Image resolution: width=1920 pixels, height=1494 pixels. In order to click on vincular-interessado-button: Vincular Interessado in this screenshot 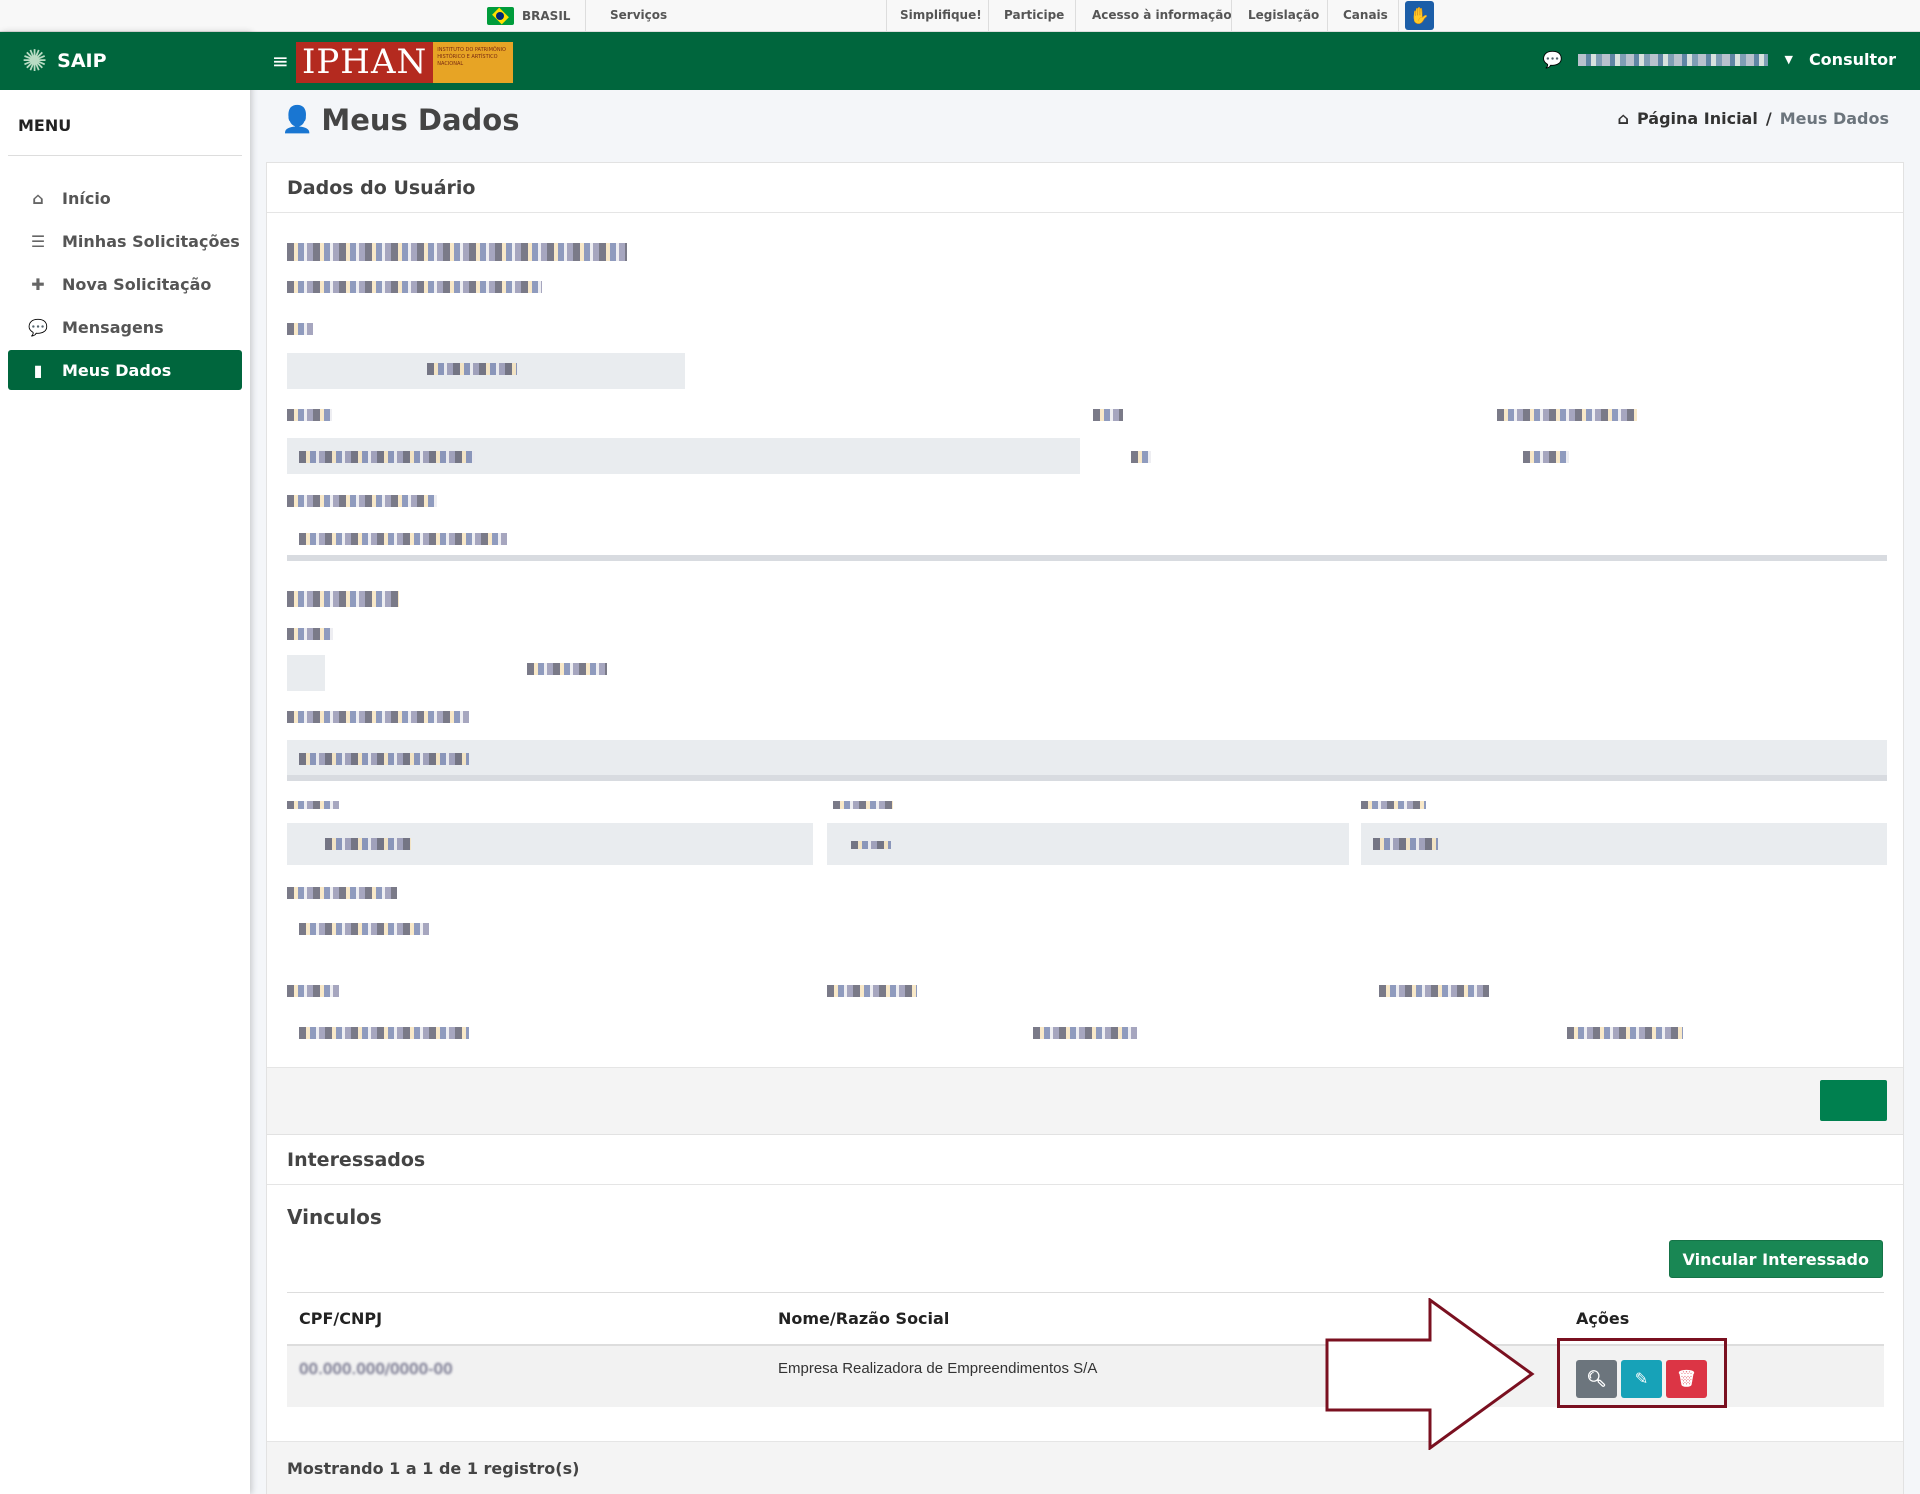, I will do `click(1775, 1259)`.